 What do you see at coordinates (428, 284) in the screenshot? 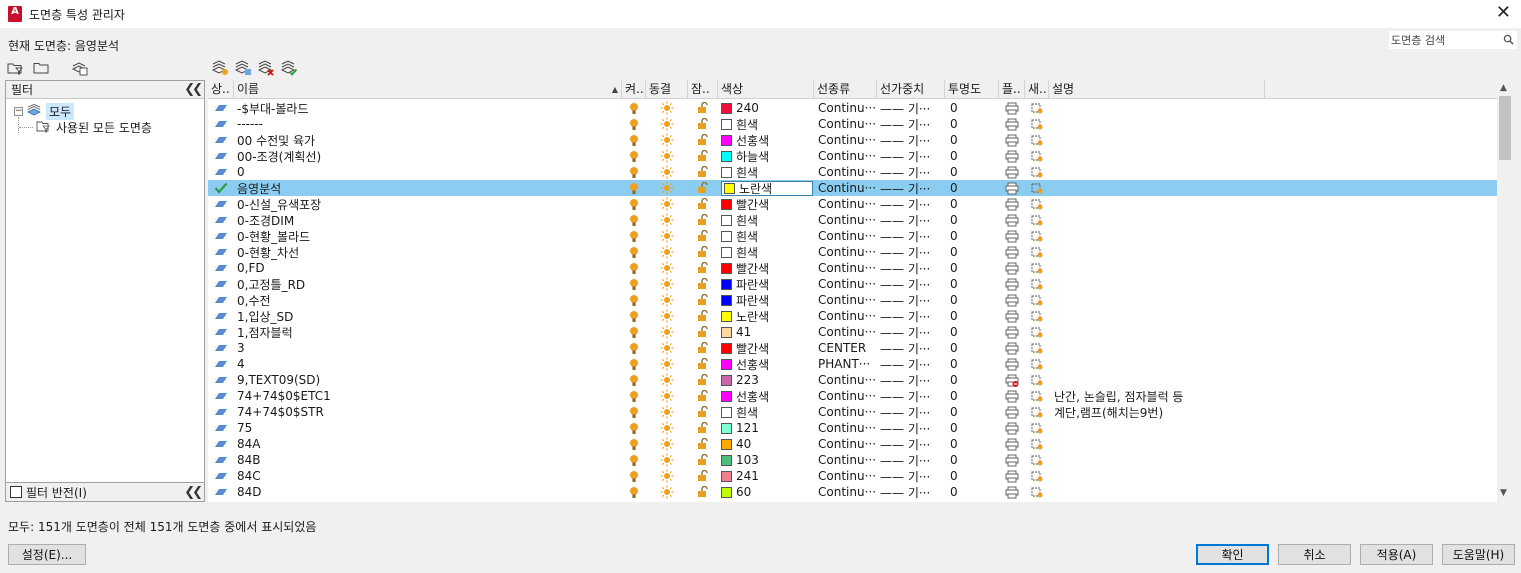
I see `layer-name: 0,고정틀_RD` at bounding box center [428, 284].